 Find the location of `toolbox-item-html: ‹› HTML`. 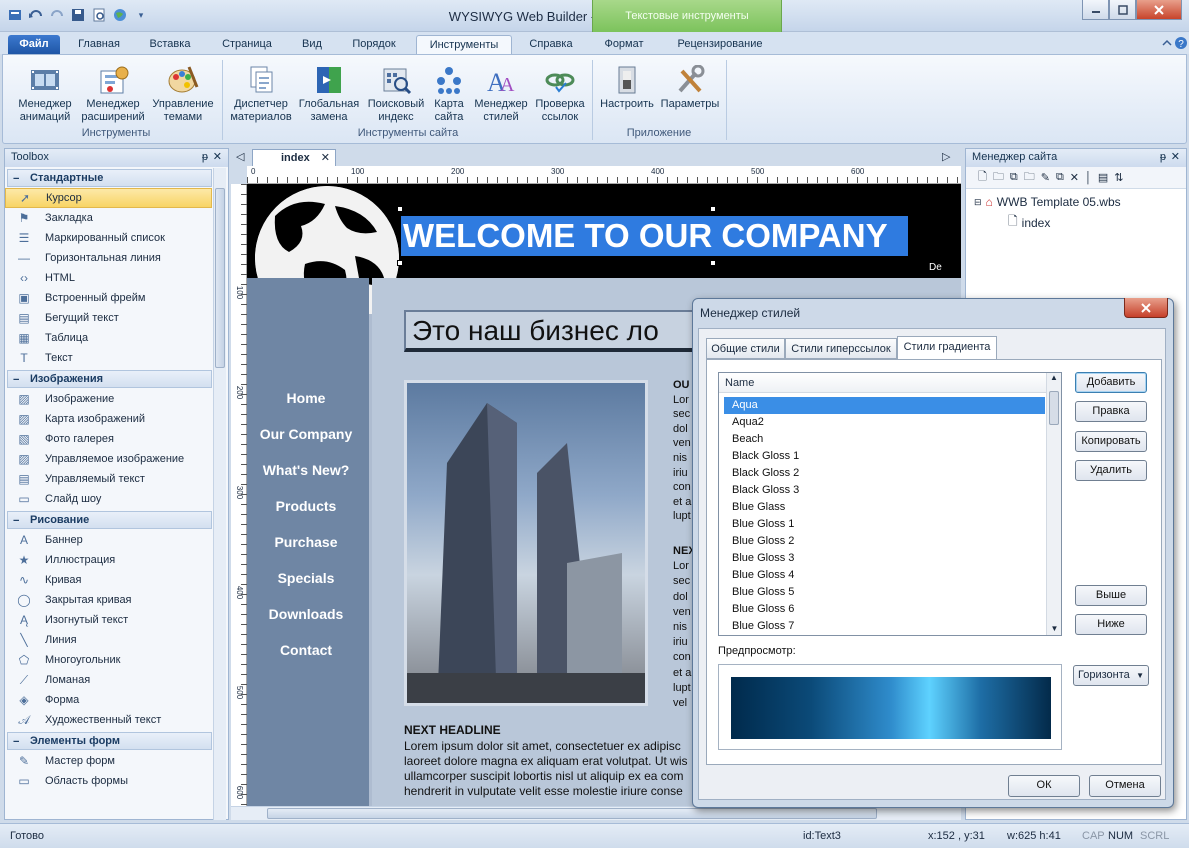

toolbox-item-html: ‹› HTML is located at coordinates (108, 278).